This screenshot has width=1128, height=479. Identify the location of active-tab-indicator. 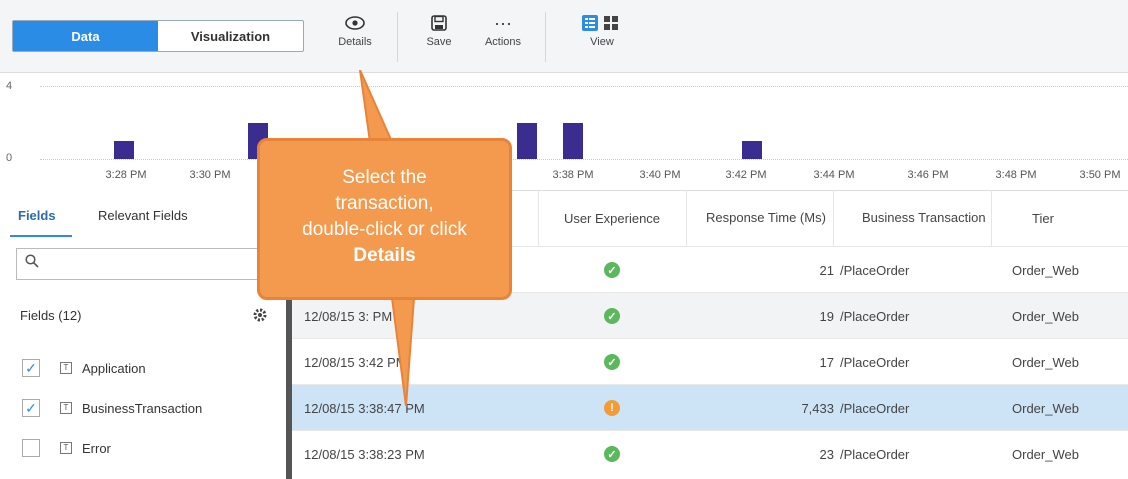
(41, 236).